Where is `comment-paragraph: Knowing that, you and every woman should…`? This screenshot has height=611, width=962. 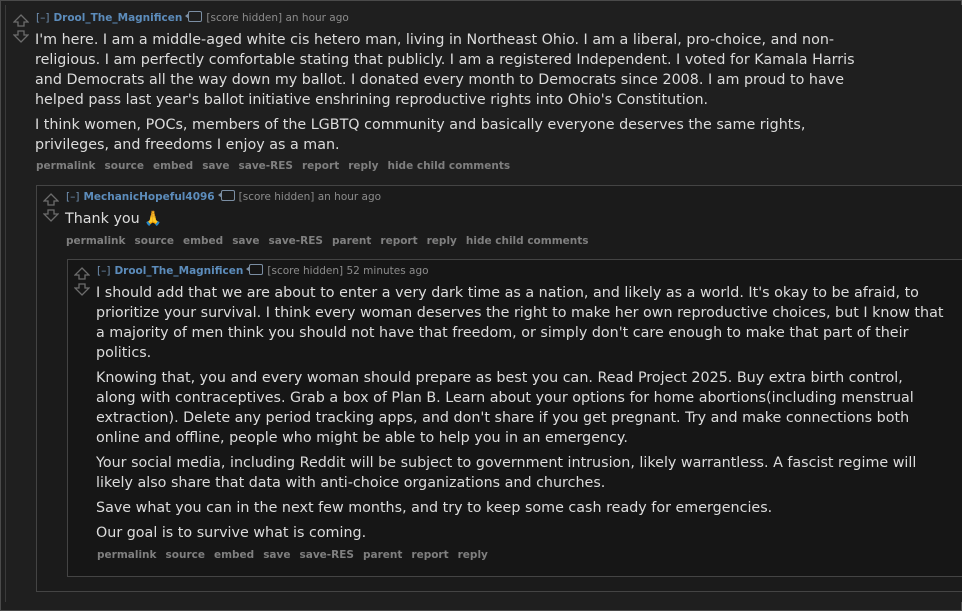
comment-paragraph: Knowing that, you and every woman should… is located at coordinates (505, 408).